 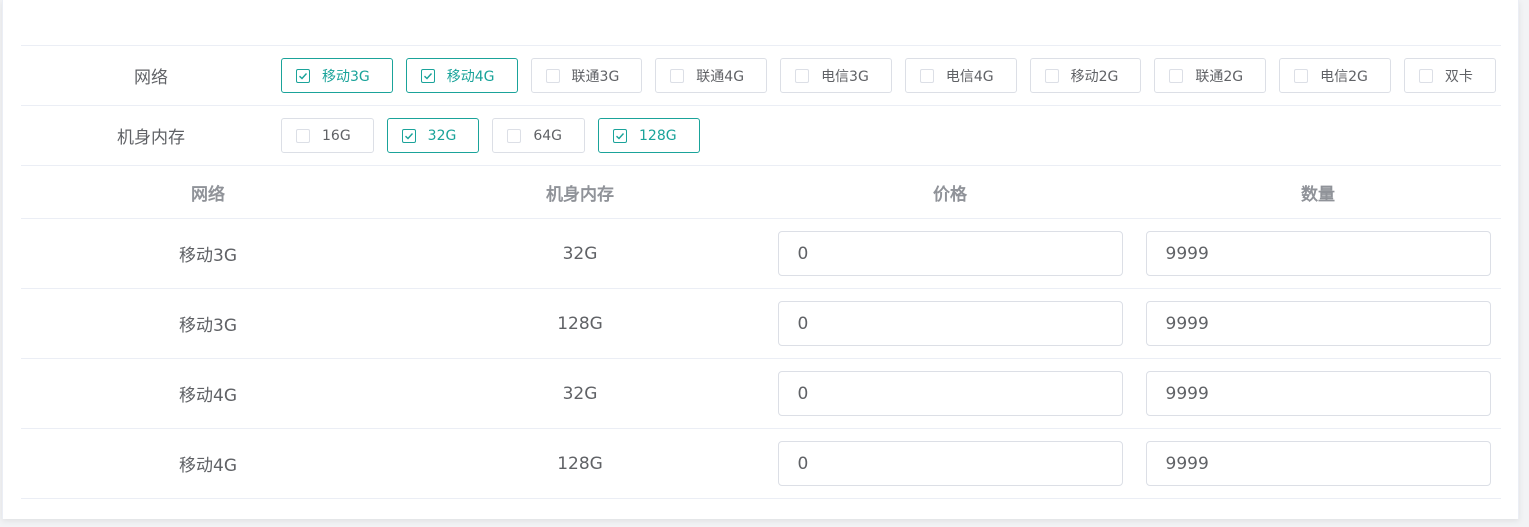 What do you see at coordinates (761, 254) in the screenshot?
I see `table-row: 移动3G 32G` at bounding box center [761, 254].